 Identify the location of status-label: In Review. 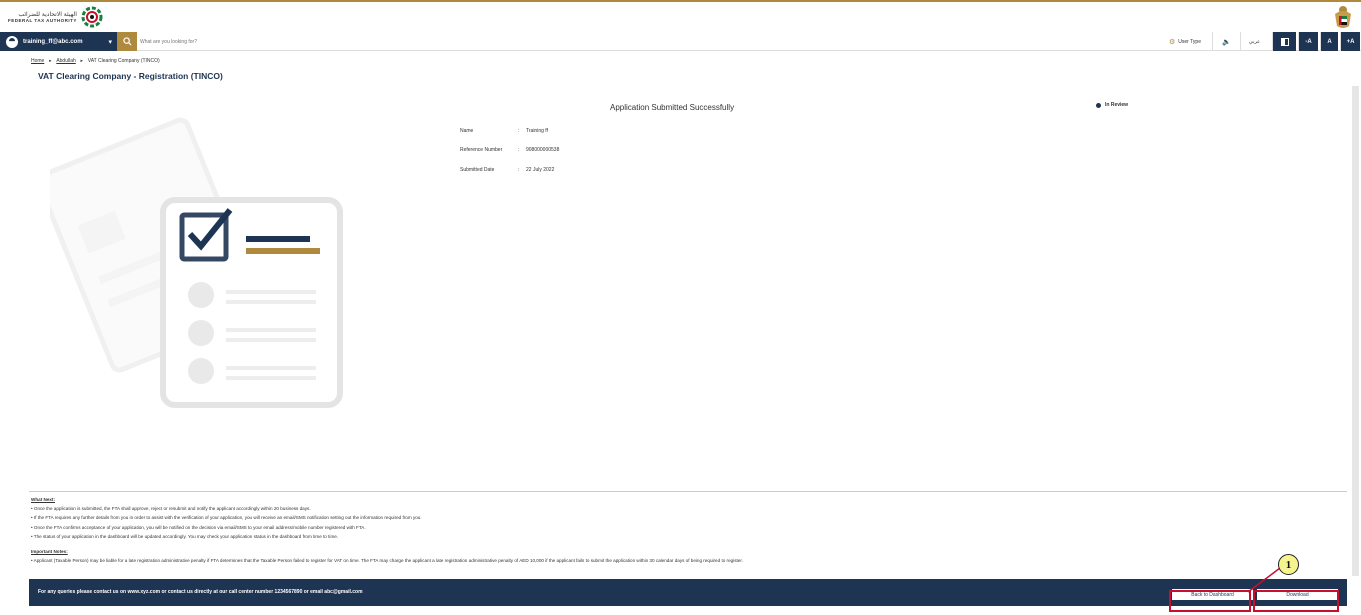
(1117, 105).